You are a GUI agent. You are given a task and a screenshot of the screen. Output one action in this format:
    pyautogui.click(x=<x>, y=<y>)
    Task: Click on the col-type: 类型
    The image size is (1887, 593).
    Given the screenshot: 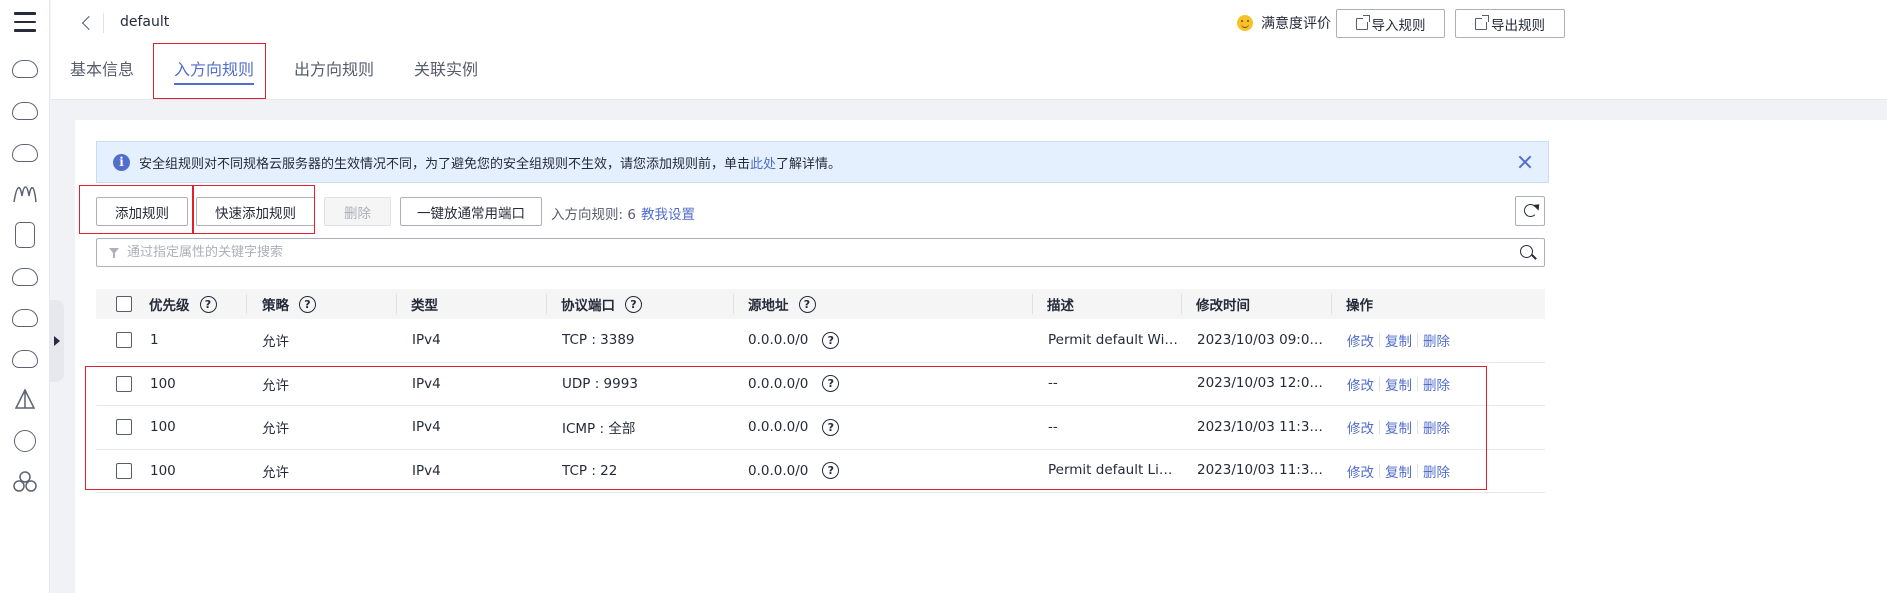 What is the action you would take?
    pyautogui.click(x=424, y=306)
    